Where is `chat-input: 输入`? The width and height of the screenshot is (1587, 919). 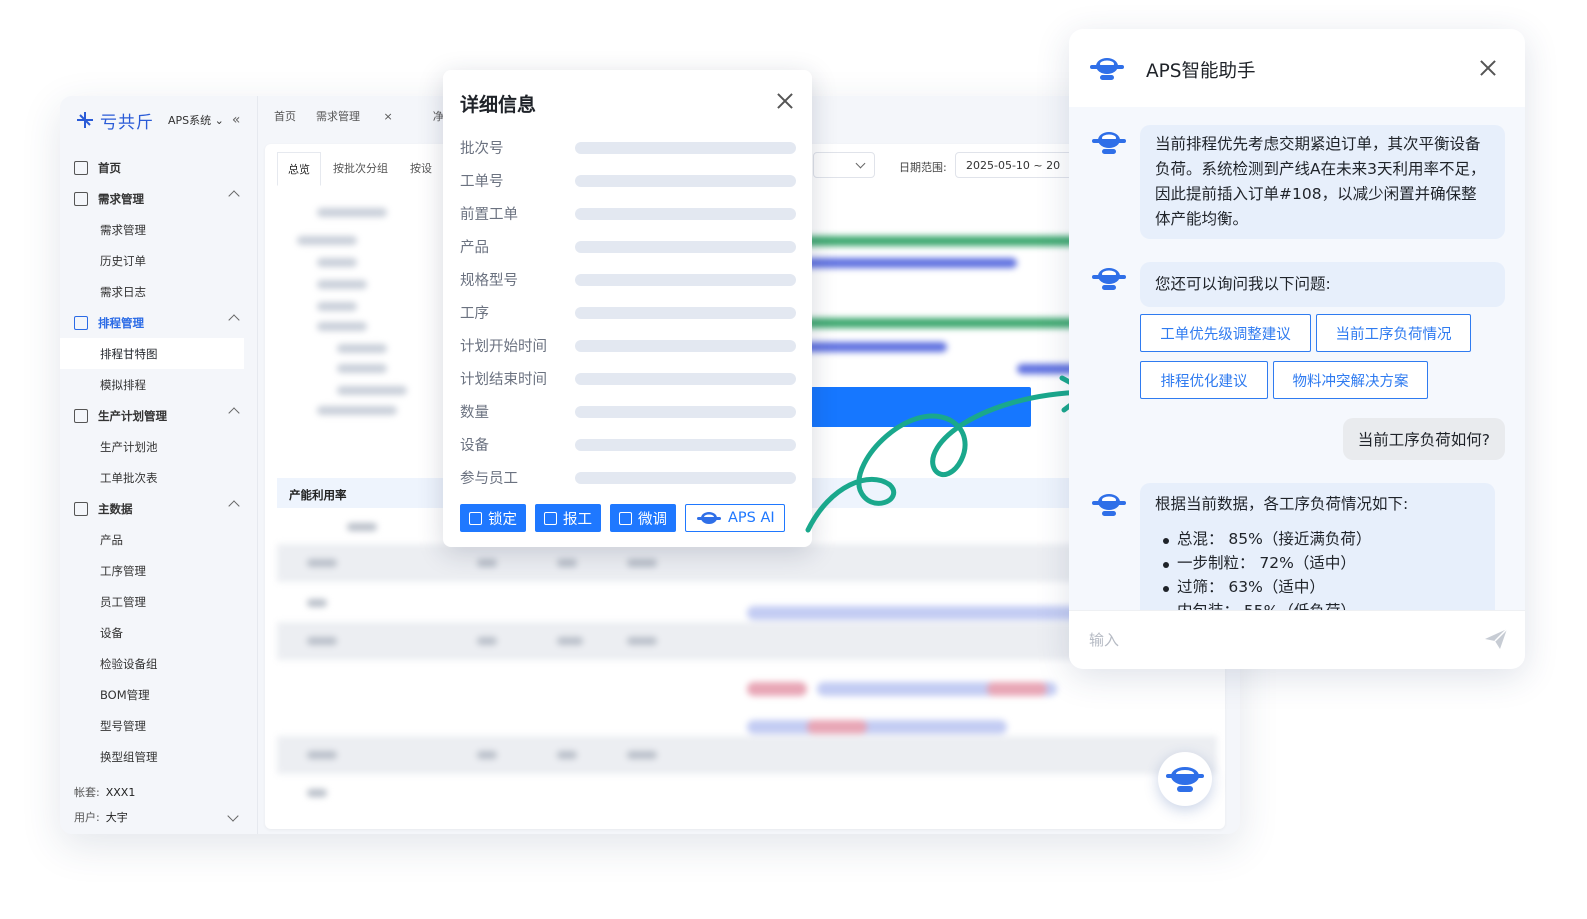
chat-input: 输入 is located at coordinates (1297, 639).